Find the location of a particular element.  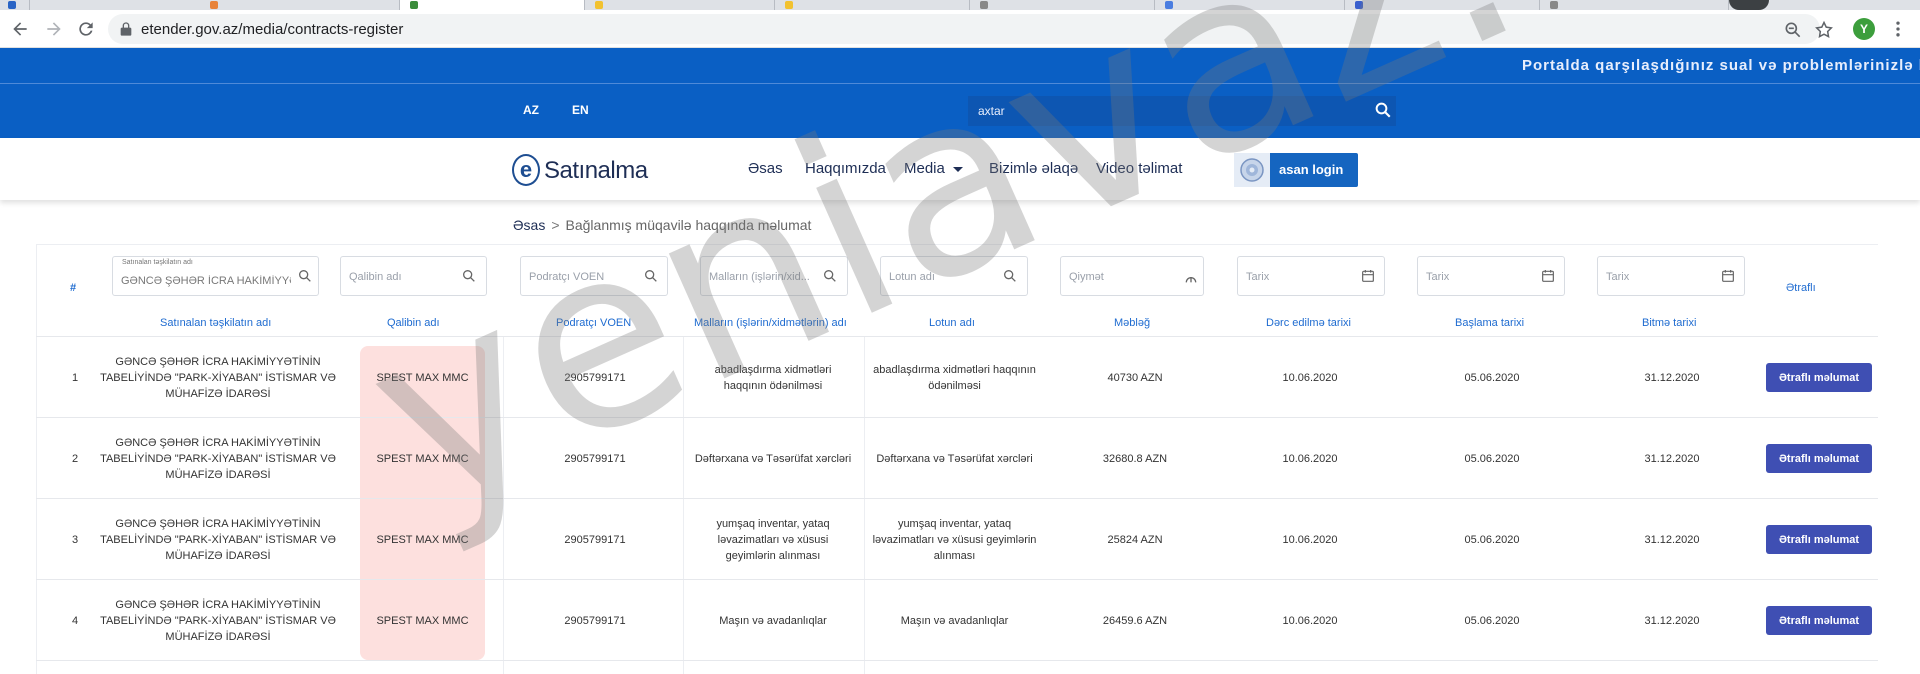

back-arrow-icon is located at coordinates (20, 29).